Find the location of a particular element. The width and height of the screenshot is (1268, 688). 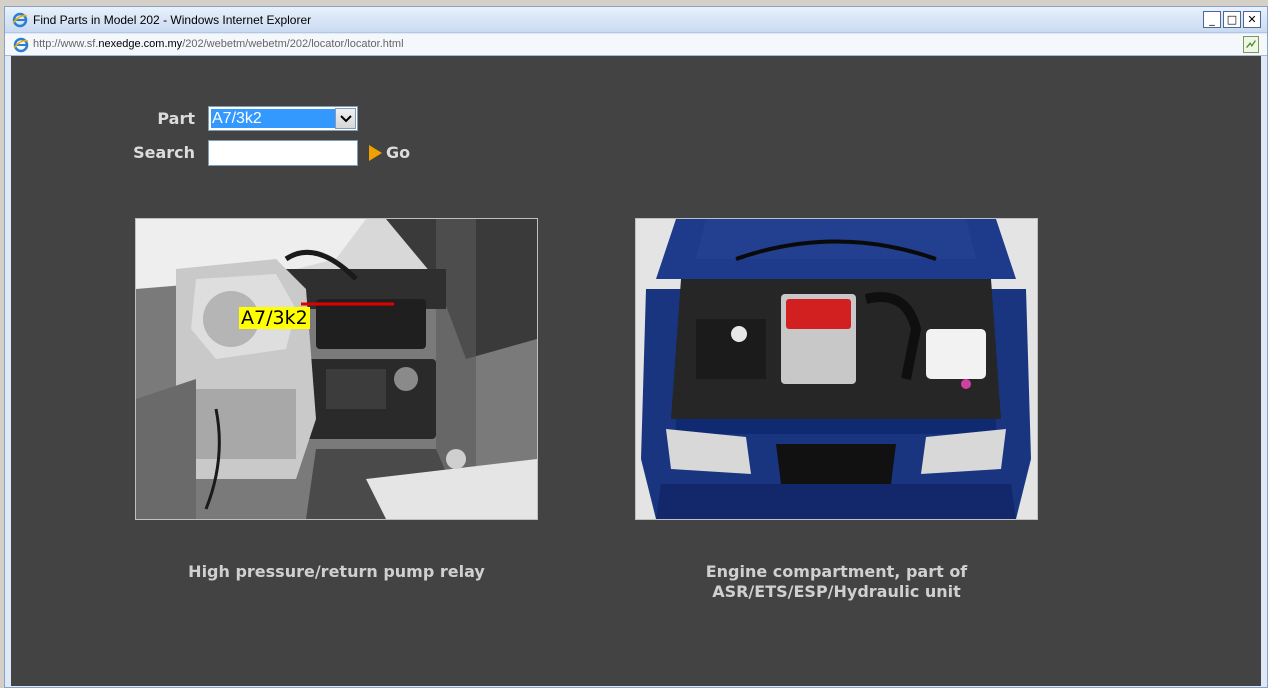

go-label: Go is located at coordinates (398, 152).